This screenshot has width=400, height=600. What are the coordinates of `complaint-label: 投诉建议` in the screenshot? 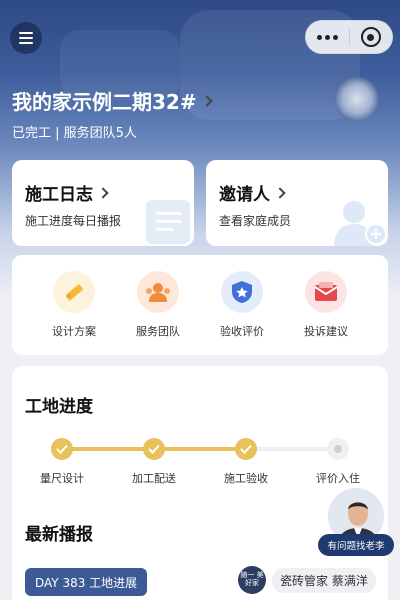 It's located at (326, 331).